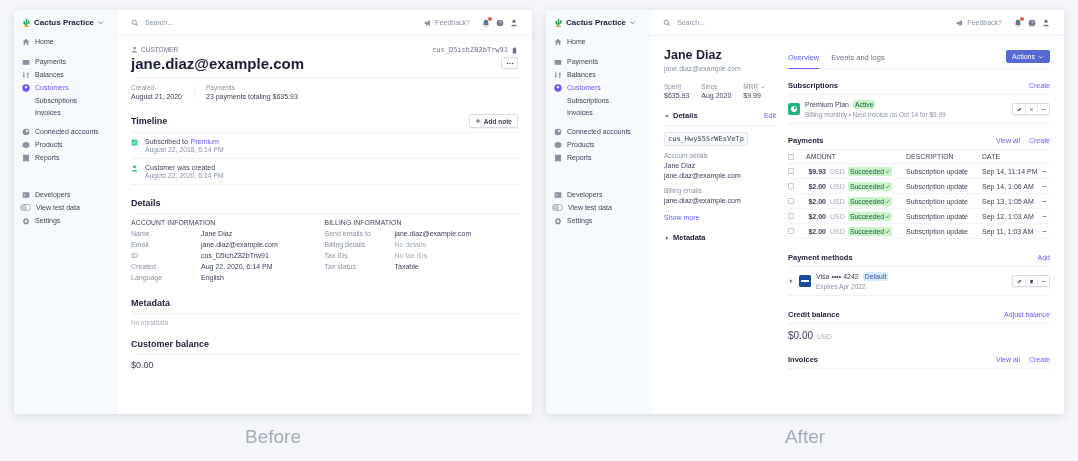  What do you see at coordinates (218, 63) in the screenshot?
I see `customer-email-title: jane.diaz@example.com` at bounding box center [218, 63].